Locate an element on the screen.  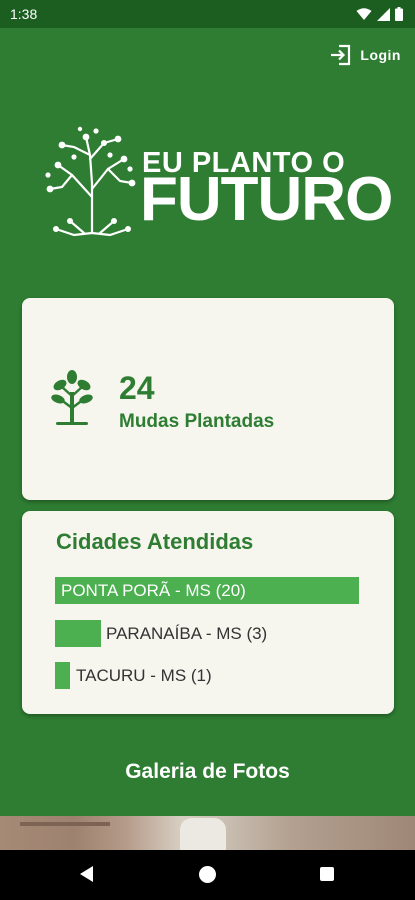
logo-line2: FUTURO is located at coordinates (266, 199).